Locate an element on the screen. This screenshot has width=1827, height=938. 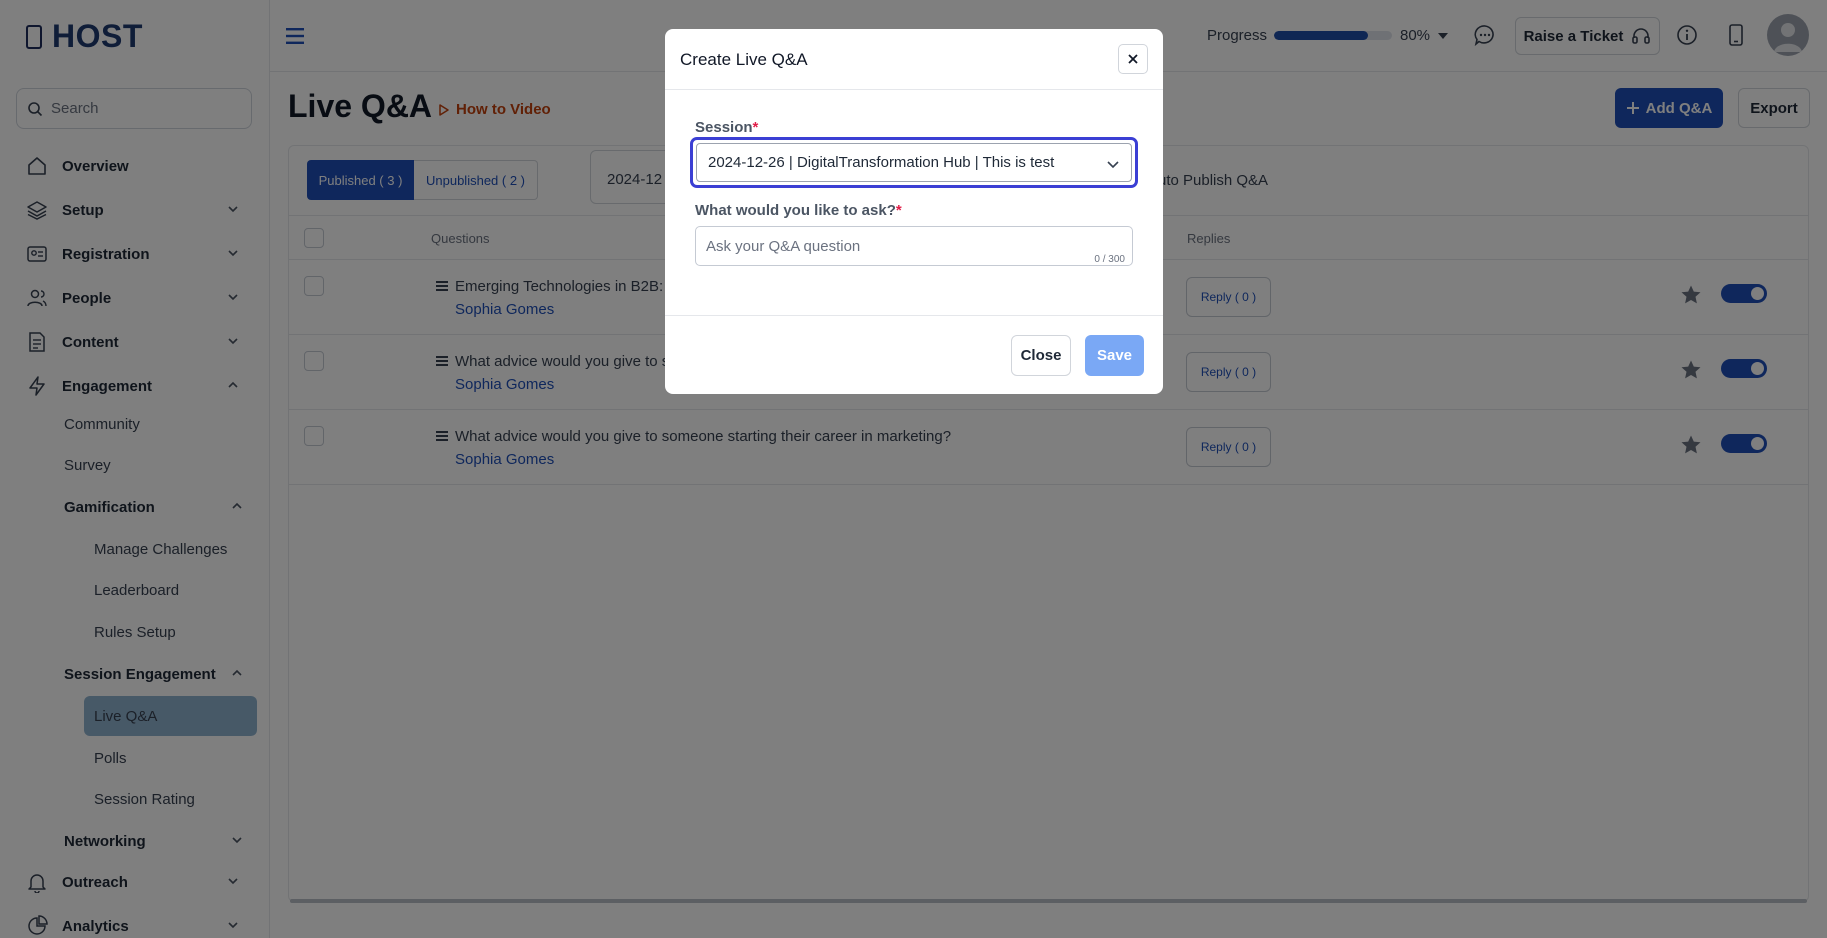
modal-close-x-button is located at coordinates (1133, 59).